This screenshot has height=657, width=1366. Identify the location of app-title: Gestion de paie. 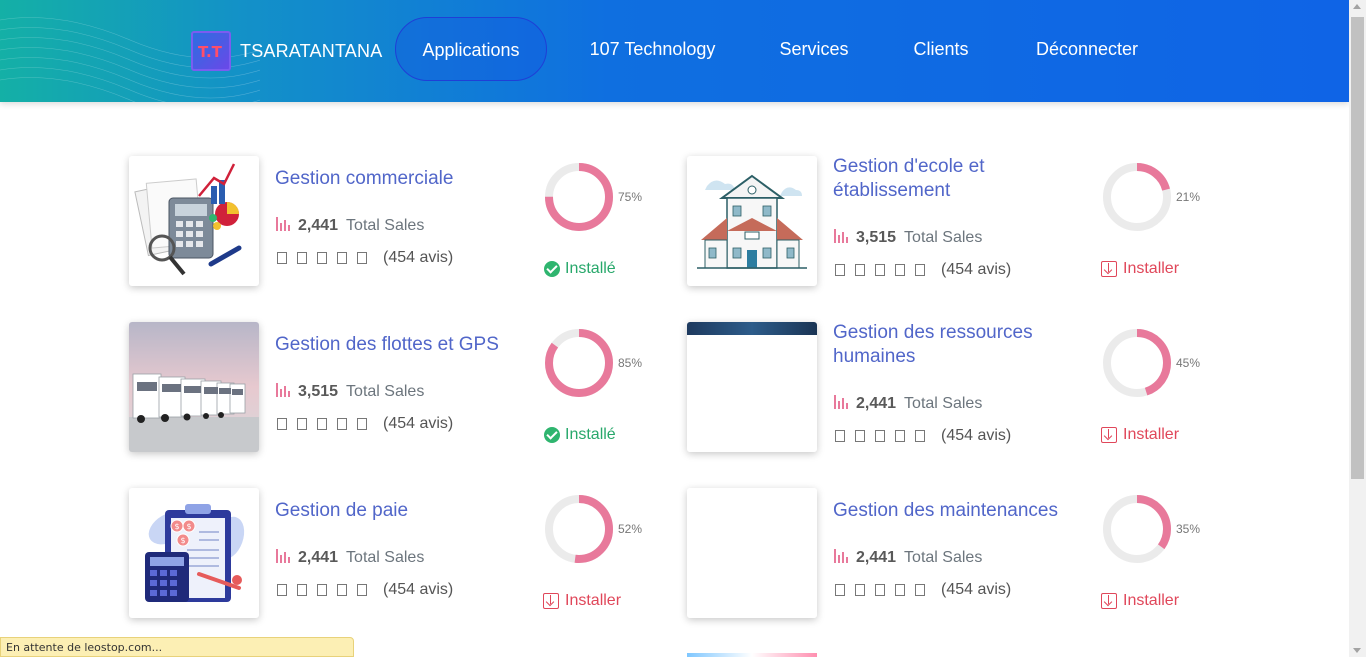
(395, 511).